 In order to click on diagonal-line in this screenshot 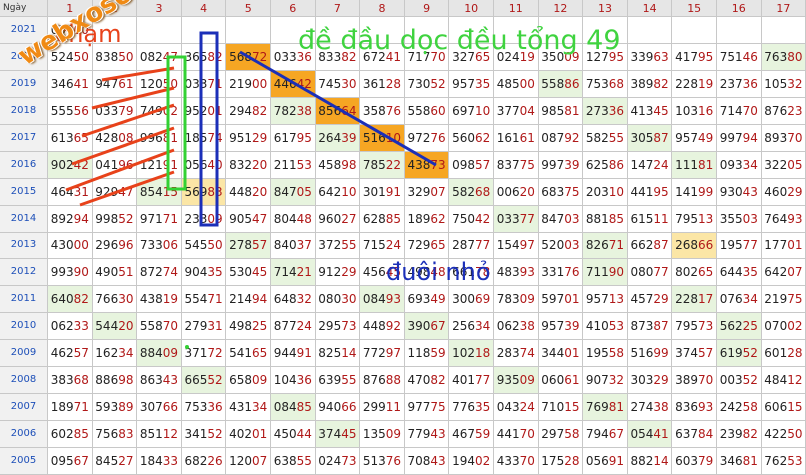, I will do `click(338, 108)`.